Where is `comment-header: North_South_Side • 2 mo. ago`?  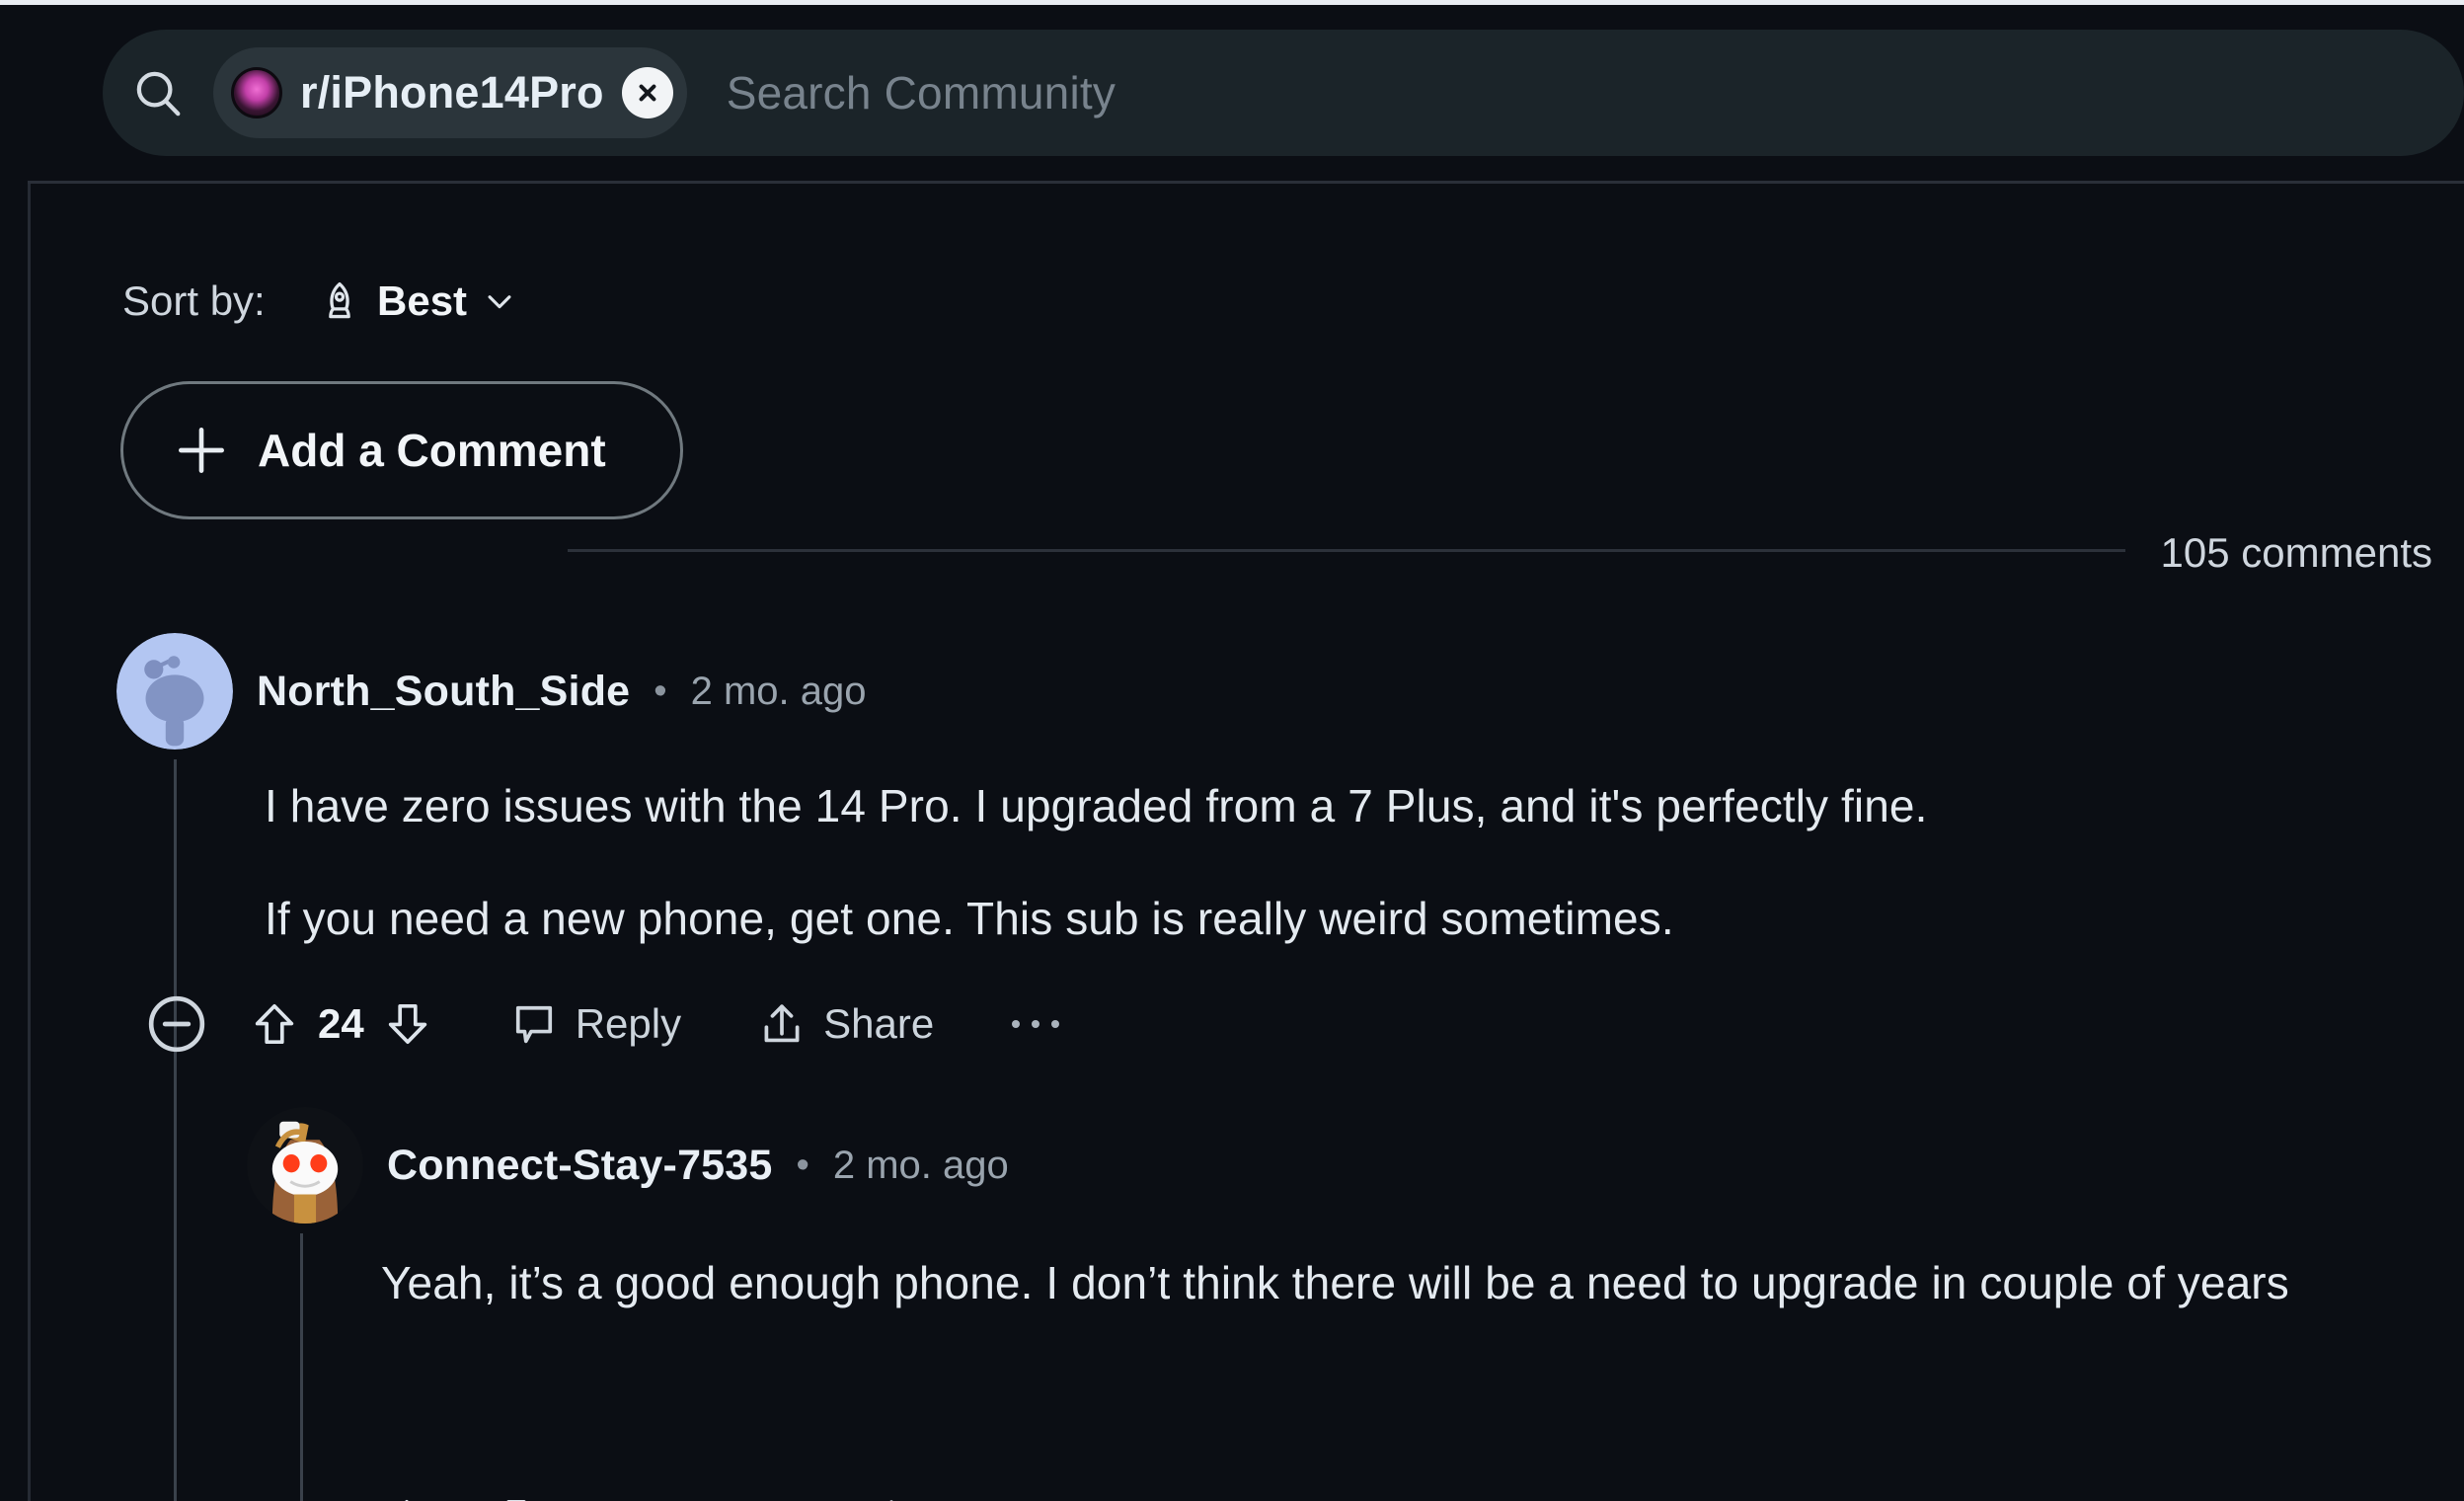
comment-header: North_South_Side • 2 mo. ago is located at coordinates (491, 691).